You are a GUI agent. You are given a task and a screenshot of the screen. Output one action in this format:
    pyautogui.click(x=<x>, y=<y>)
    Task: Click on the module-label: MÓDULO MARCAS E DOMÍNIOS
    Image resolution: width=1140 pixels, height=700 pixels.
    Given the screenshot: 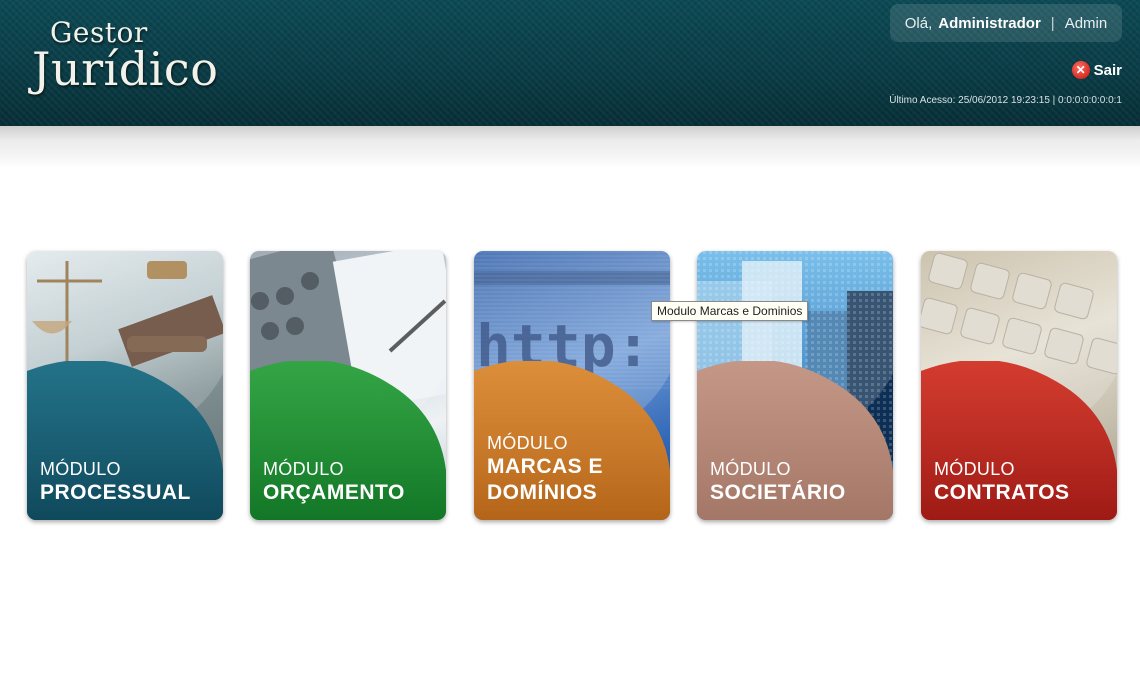 What is the action you would take?
    pyautogui.click(x=545, y=469)
    